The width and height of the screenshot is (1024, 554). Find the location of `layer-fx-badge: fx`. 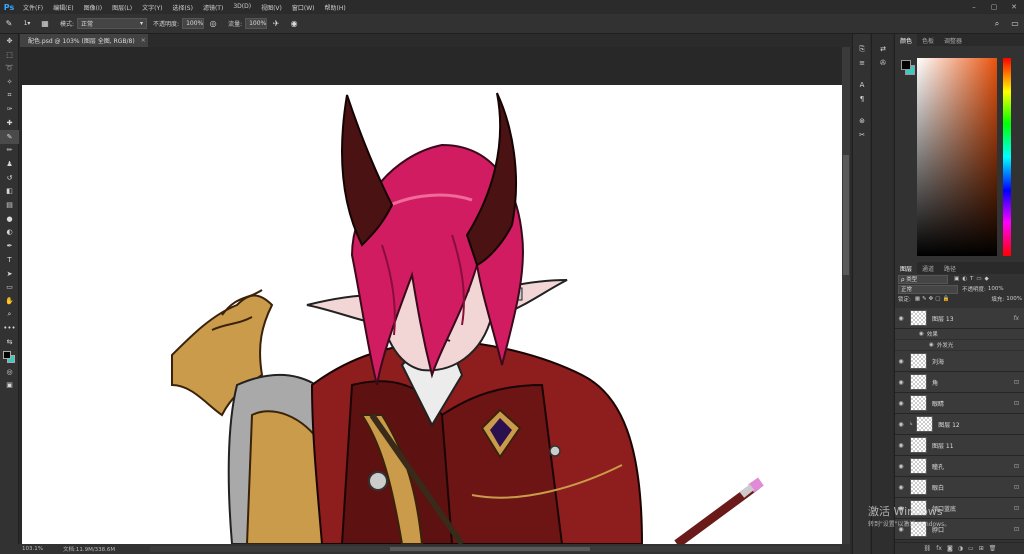

layer-fx-badge: fx is located at coordinates (1016, 318).